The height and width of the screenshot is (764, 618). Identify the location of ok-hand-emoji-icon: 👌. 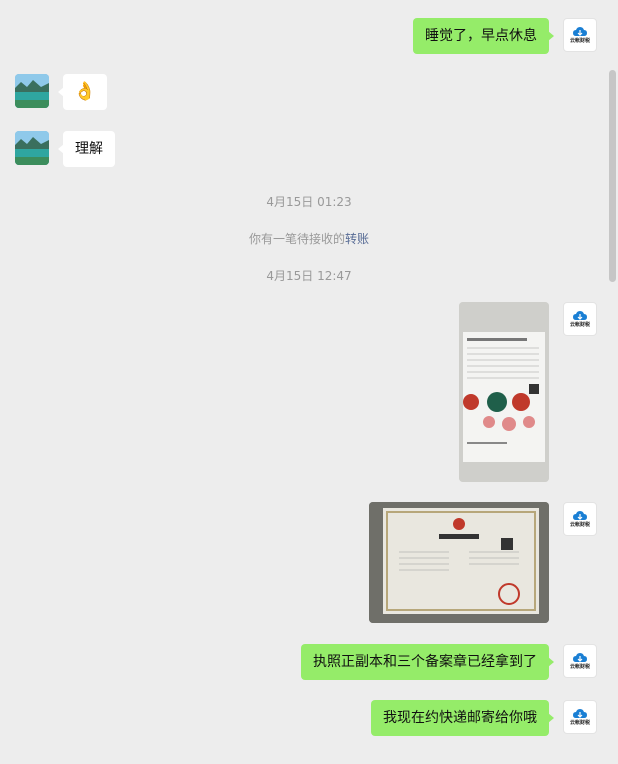
(85, 91).